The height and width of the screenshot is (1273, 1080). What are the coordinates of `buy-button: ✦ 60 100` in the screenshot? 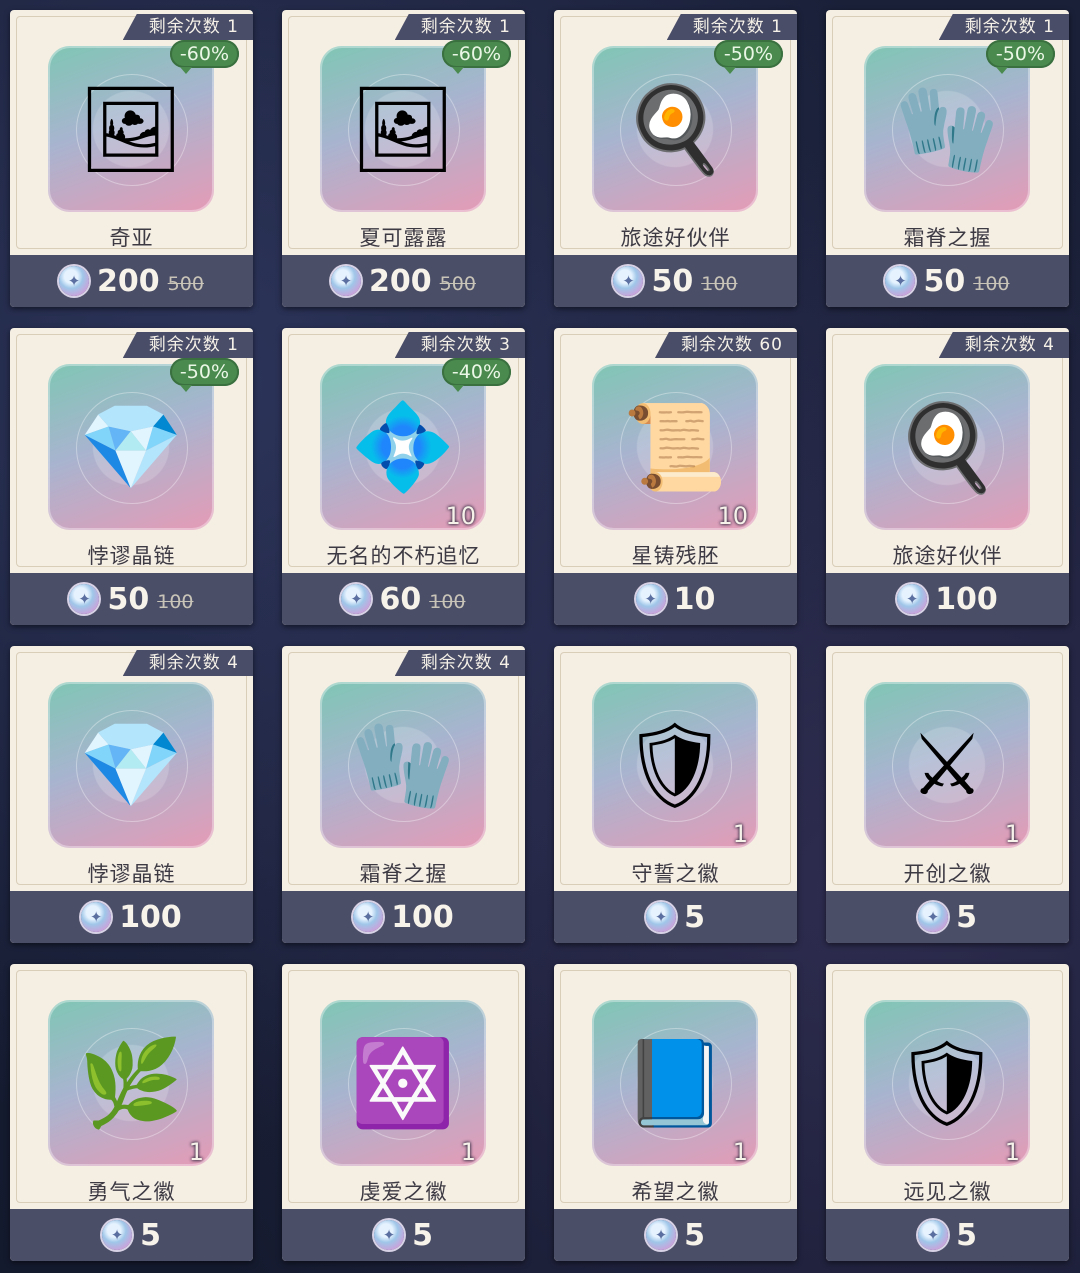 It's located at (403, 599).